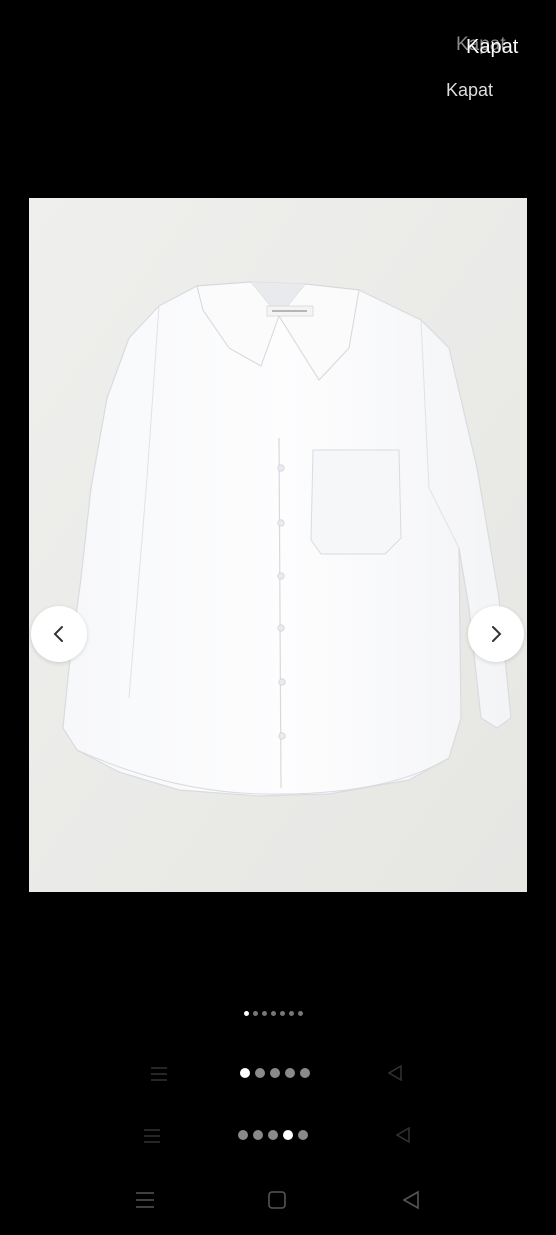 This screenshot has width=556, height=1235. Describe the element at coordinates (492, 47) in the screenshot. I see `close-button: Kapat` at that location.